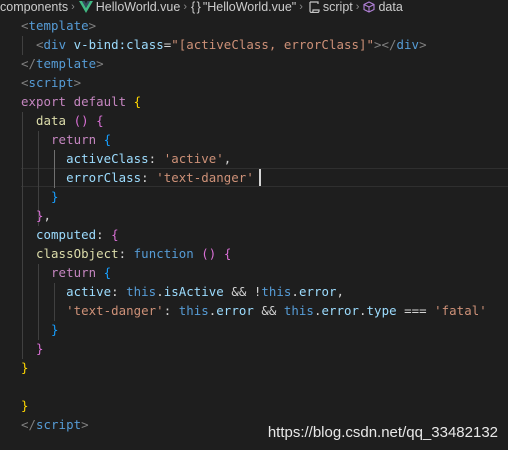 The height and width of the screenshot is (450, 508). What do you see at coordinates (369, 7) in the screenshot?
I see `cube-icon` at bounding box center [369, 7].